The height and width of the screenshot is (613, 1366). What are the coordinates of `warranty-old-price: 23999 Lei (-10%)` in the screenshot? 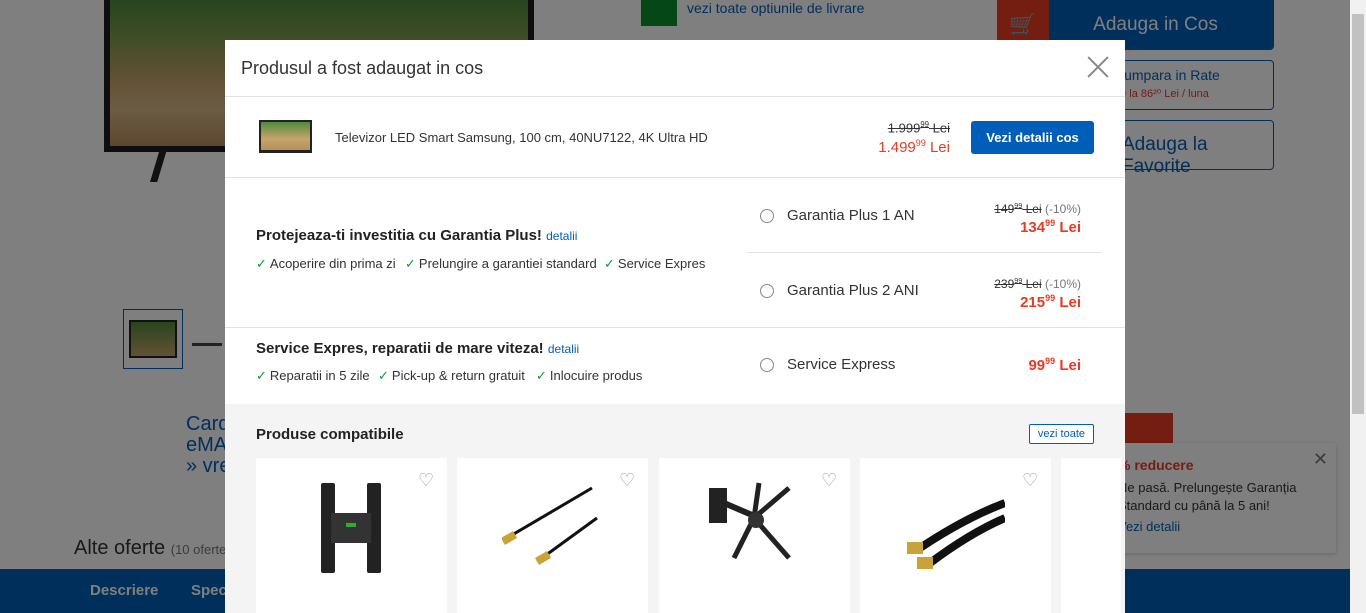 It's located at (1037, 283).